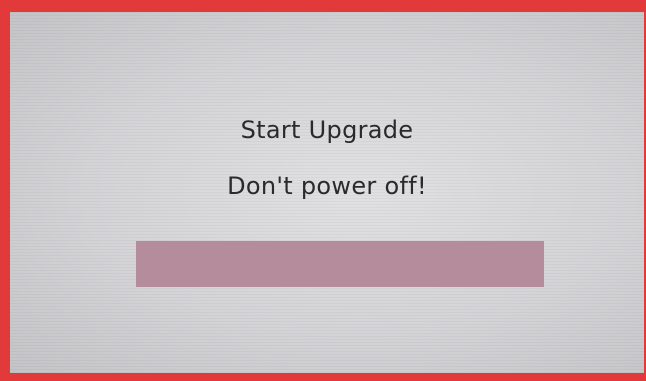 Image resolution: width=646 pixels, height=381 pixels. What do you see at coordinates (327, 186) in the screenshot?
I see `warning-message: Don't power off!` at bounding box center [327, 186].